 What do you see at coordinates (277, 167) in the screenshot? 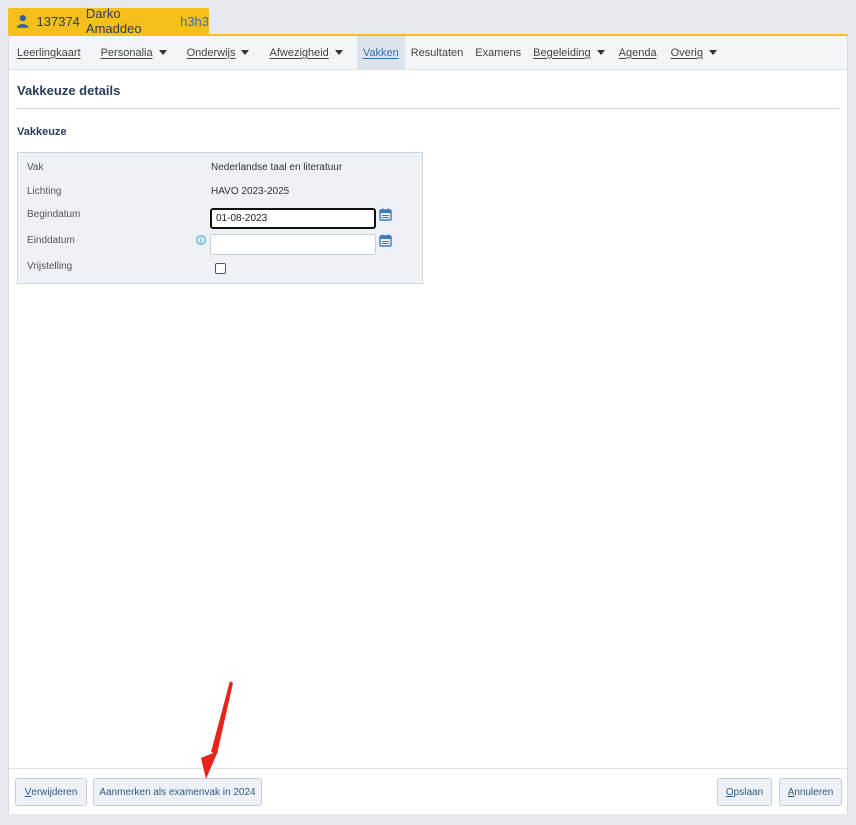
I see `vak-value: Nederlandse taal en literatuur` at bounding box center [277, 167].